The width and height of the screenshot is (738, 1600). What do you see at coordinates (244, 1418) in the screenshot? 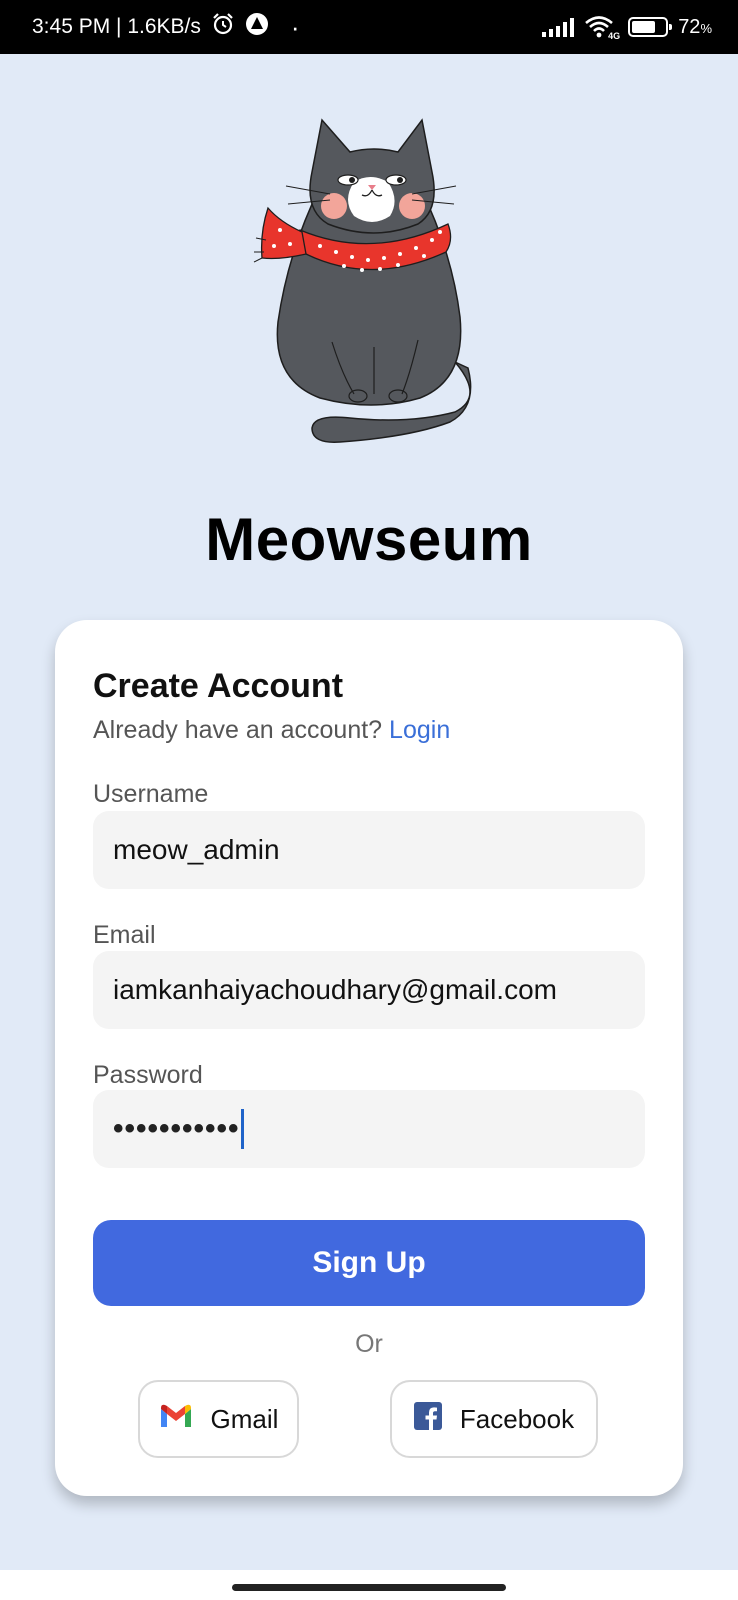
I see `gmail-label: Gmail` at bounding box center [244, 1418].